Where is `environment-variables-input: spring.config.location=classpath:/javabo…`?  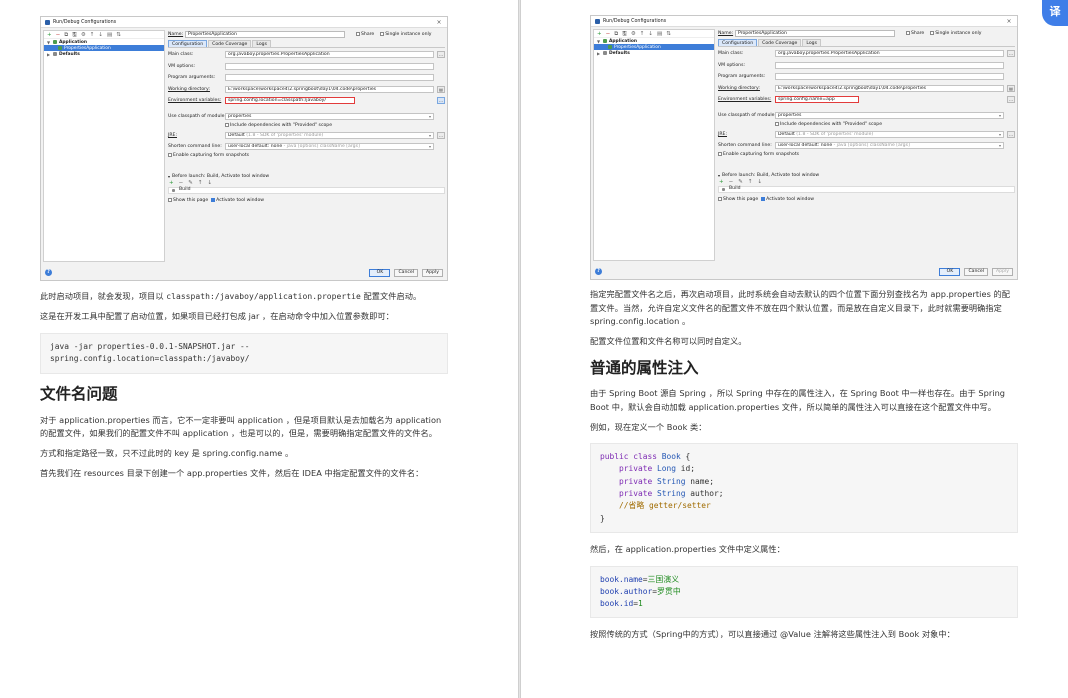
environment-variables-input: spring.config.location=classpath:/javabo… is located at coordinates (290, 100).